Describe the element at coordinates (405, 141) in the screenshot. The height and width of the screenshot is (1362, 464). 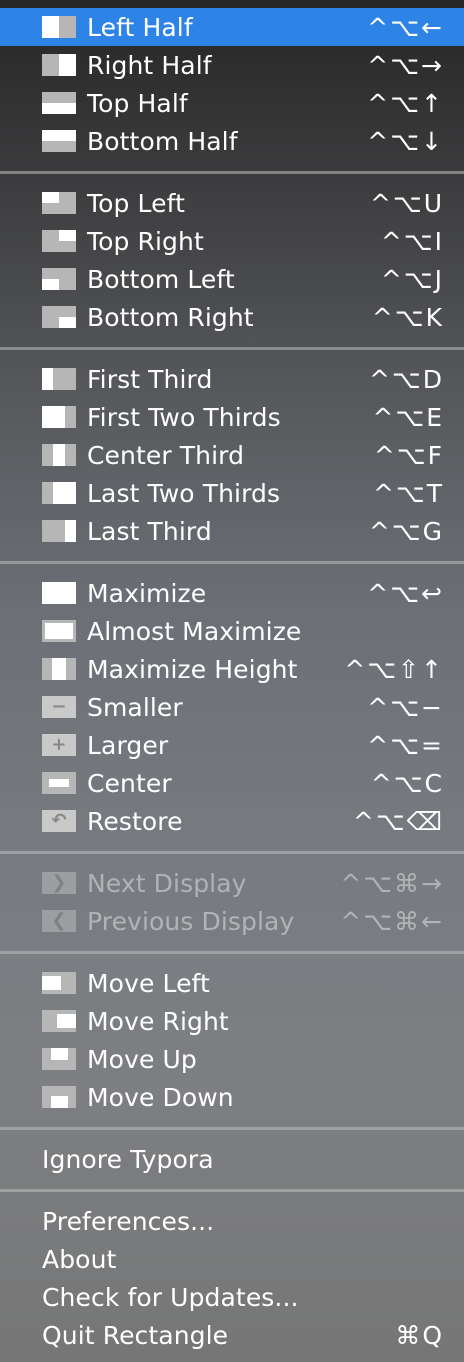
I see `menu-item-shortcut: ^⌥↓` at that location.